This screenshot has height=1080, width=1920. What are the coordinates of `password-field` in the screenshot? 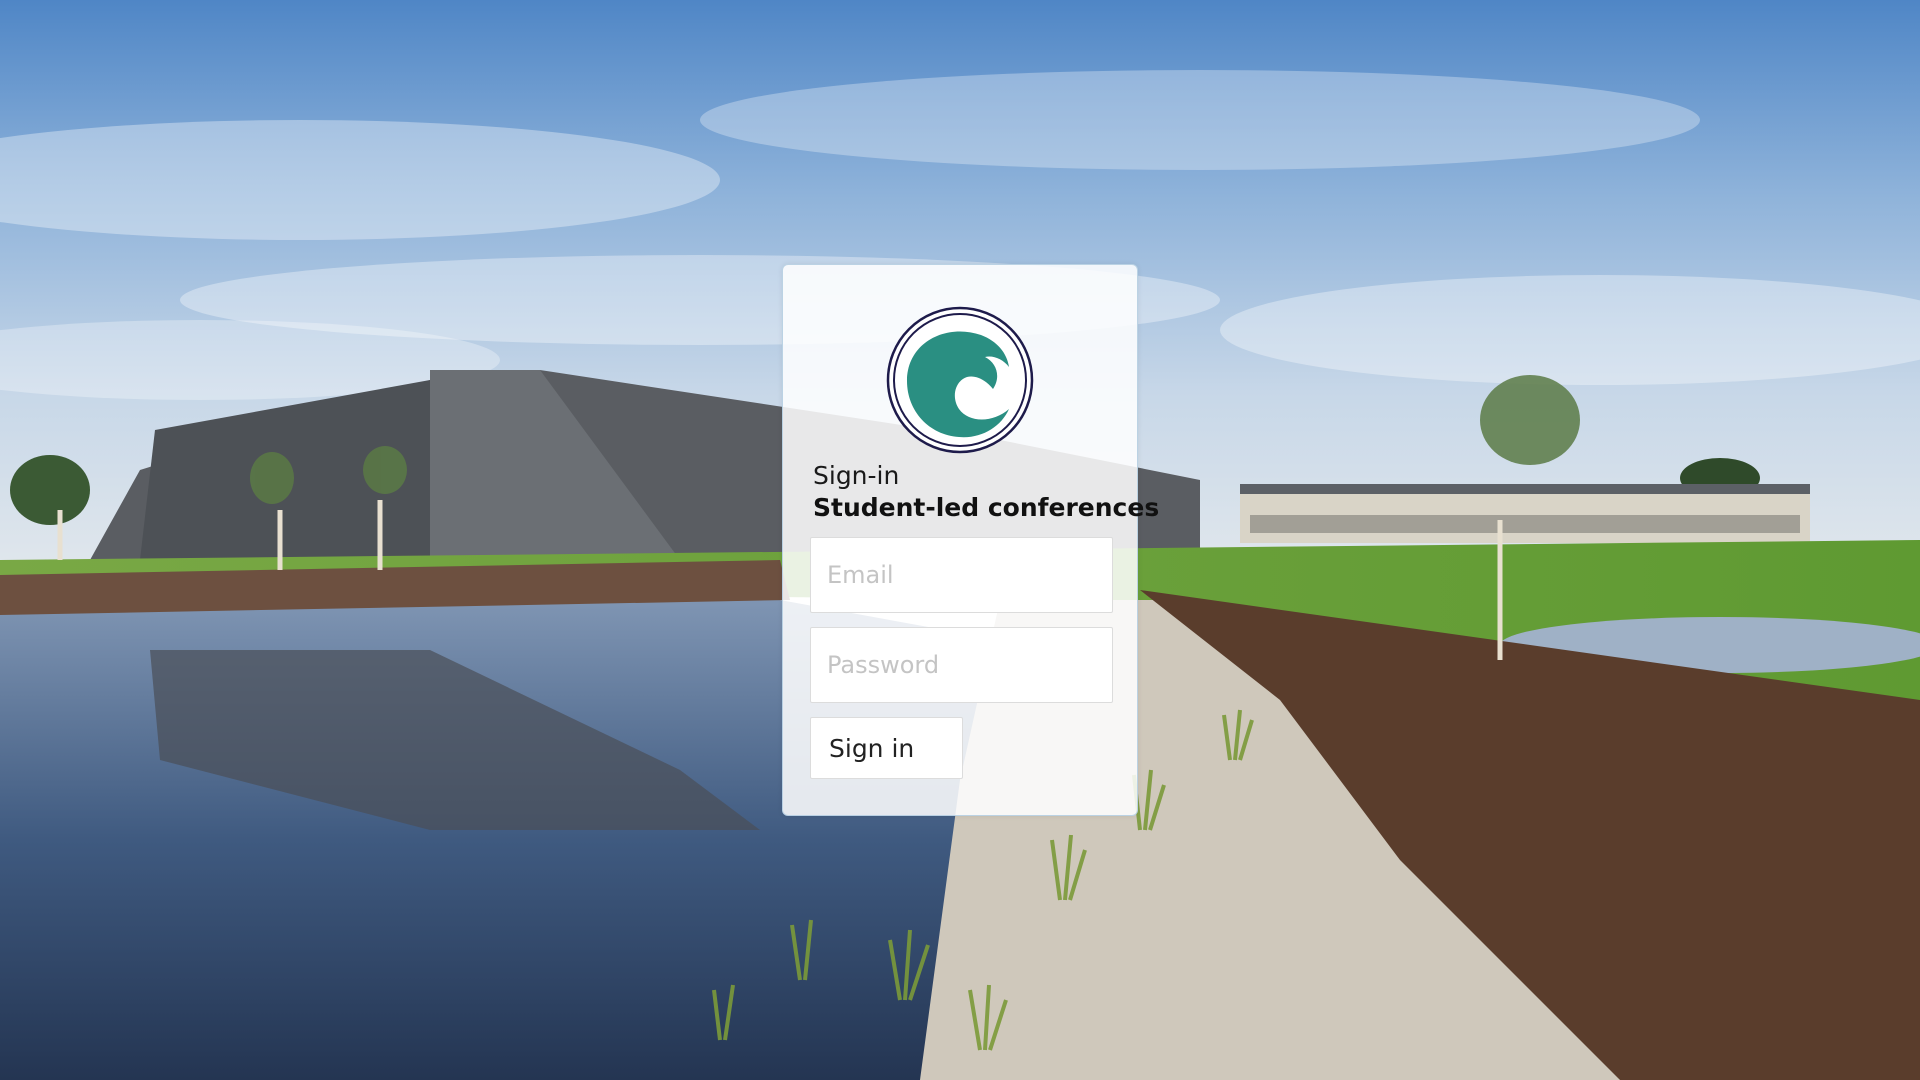 It's located at (961, 665).